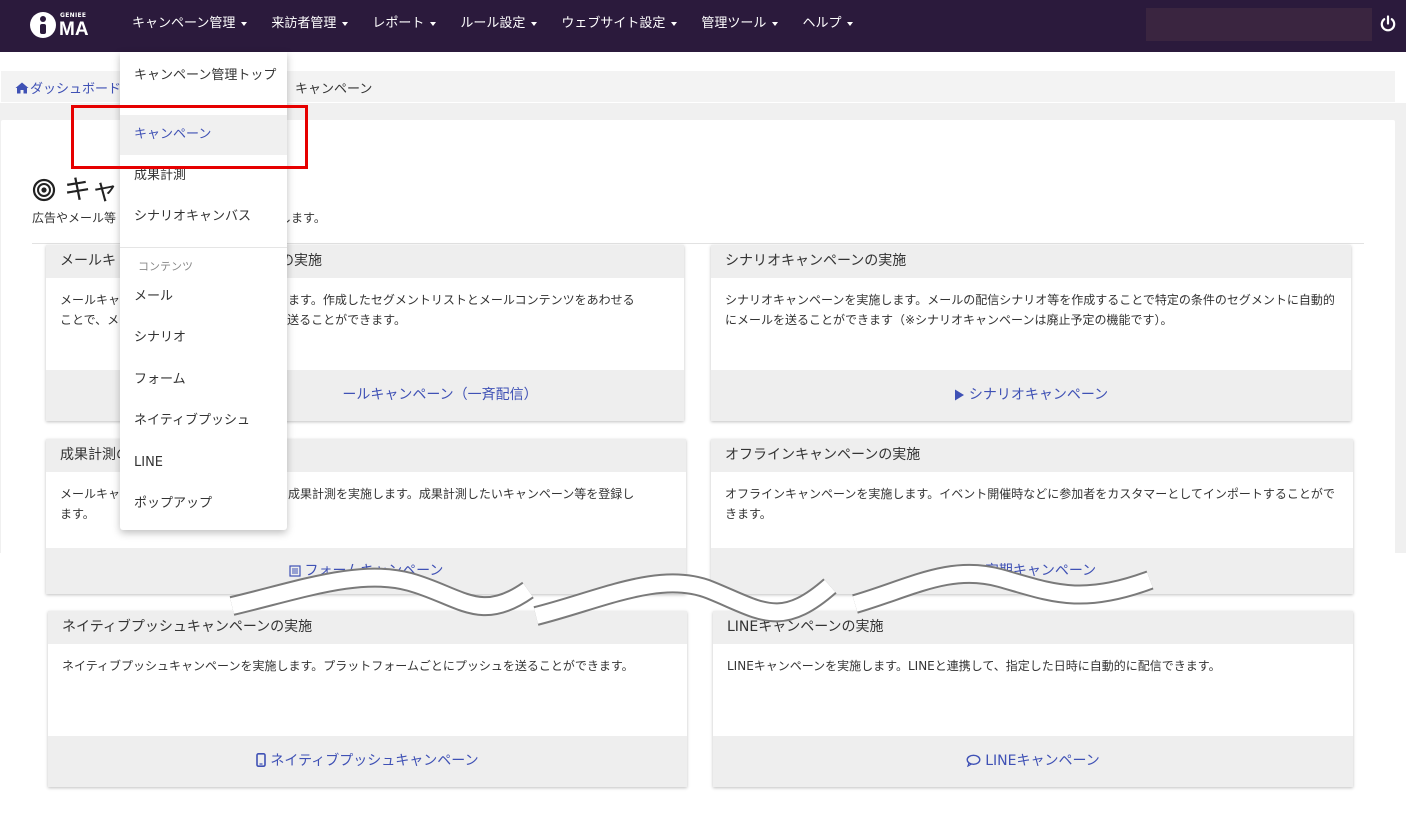  What do you see at coordinates (455, 300) in the screenshot?
I see `card-body-end: します。作成したセグメントリストとメールコンテンツをあわせる` at bounding box center [455, 300].